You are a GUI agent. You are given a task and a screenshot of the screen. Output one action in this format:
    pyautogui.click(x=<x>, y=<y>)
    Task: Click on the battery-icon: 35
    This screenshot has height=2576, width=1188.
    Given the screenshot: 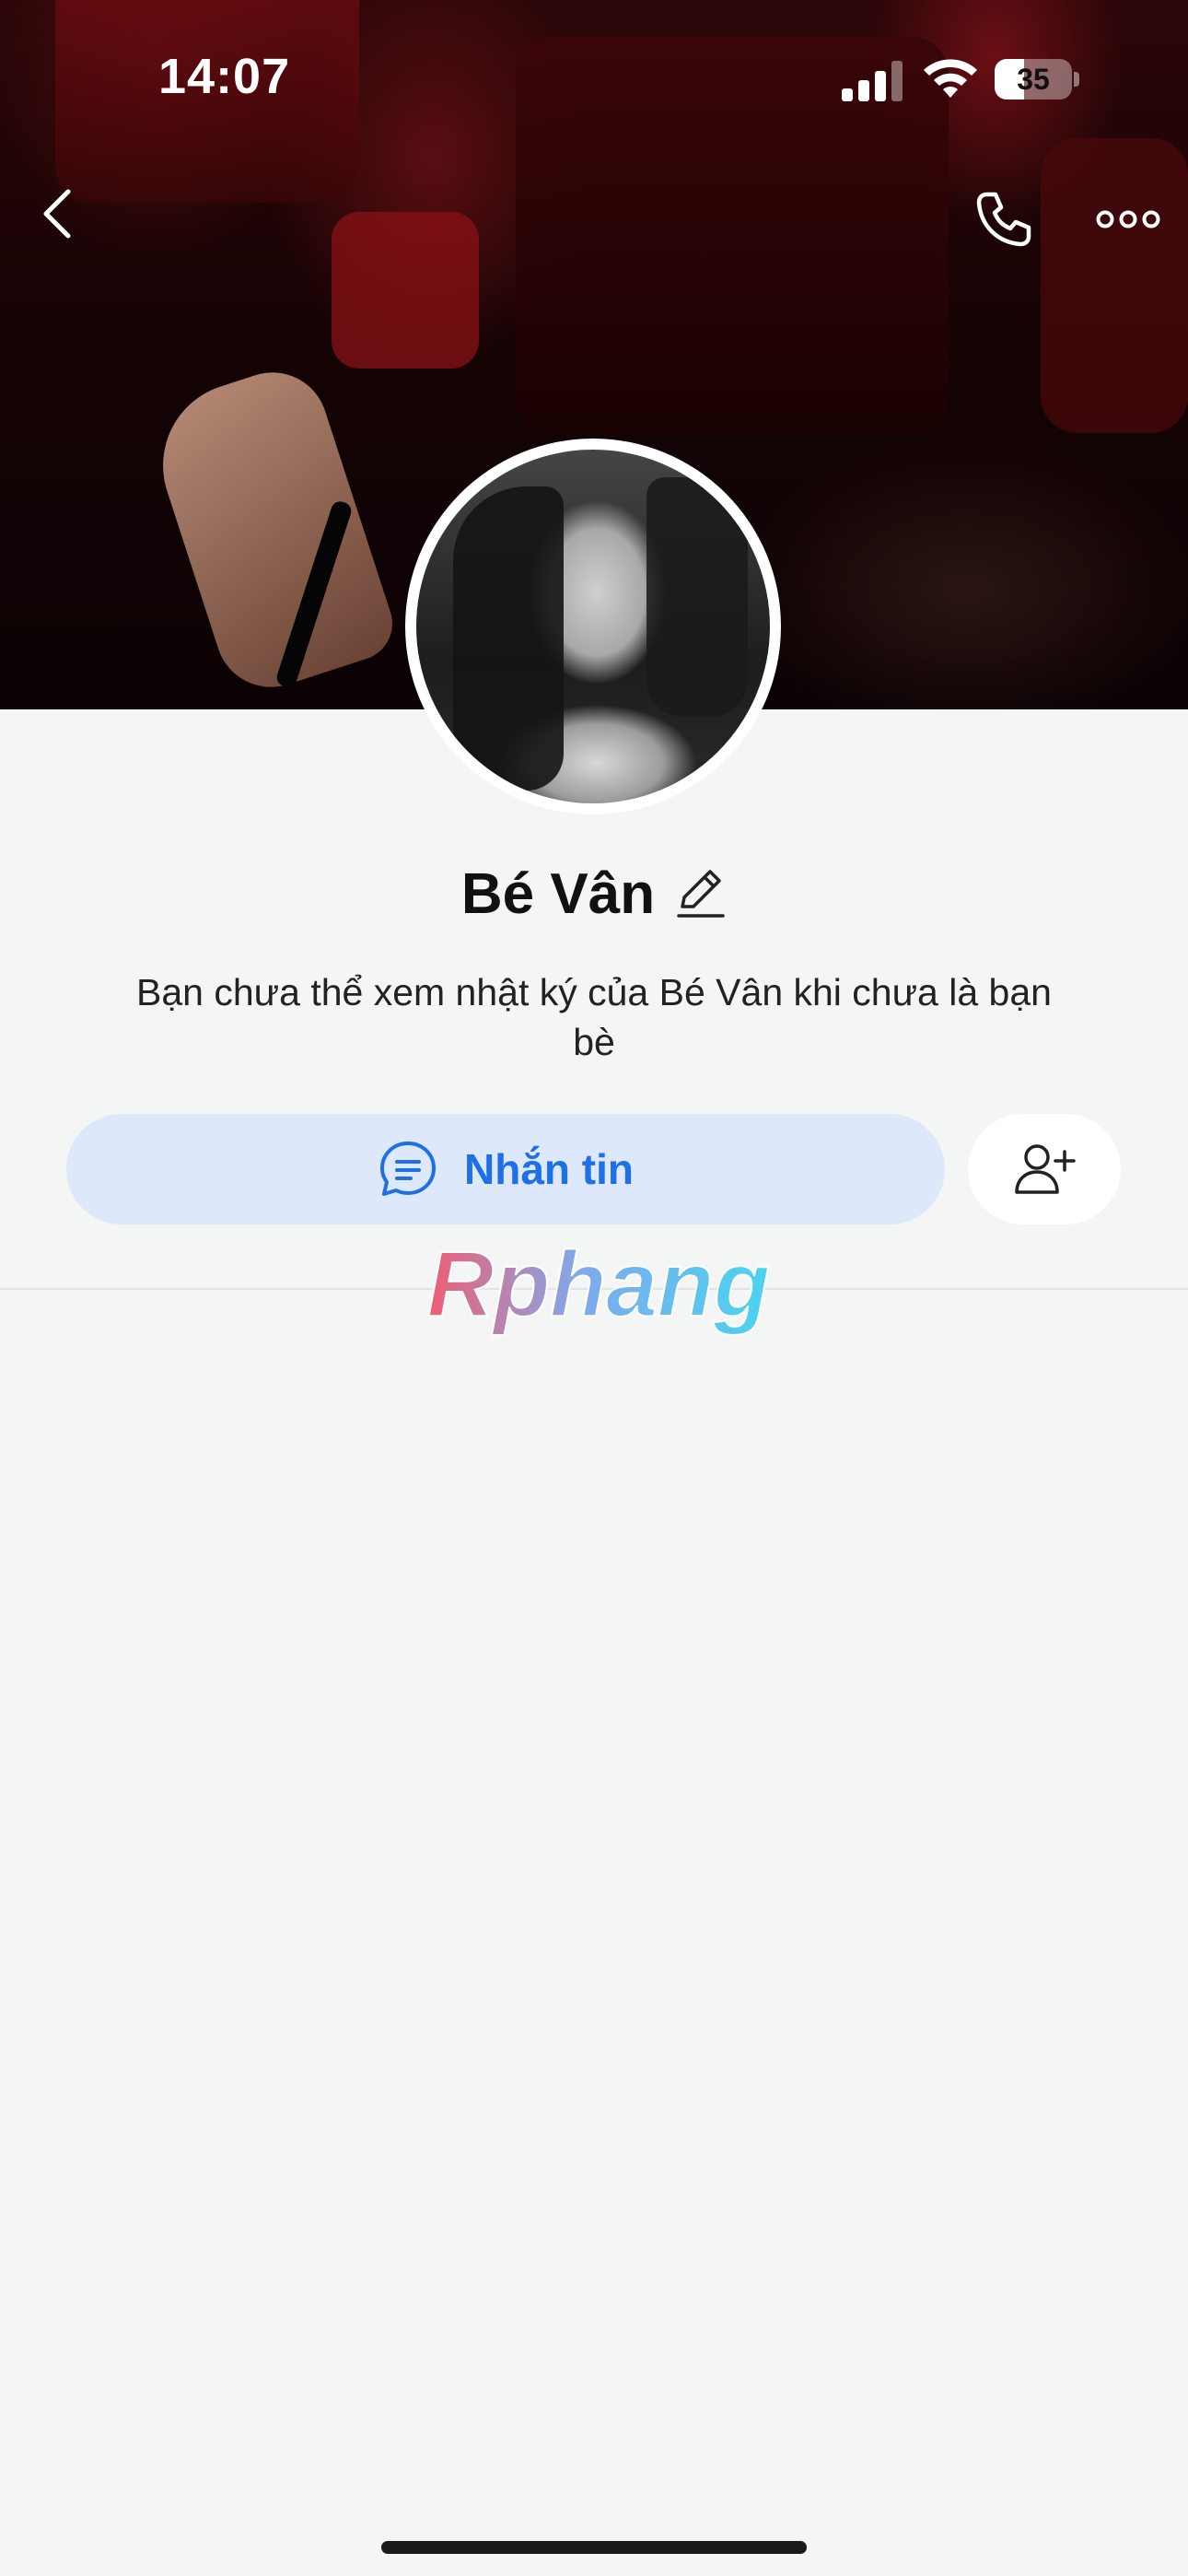 What is the action you would take?
    pyautogui.click(x=1037, y=79)
    